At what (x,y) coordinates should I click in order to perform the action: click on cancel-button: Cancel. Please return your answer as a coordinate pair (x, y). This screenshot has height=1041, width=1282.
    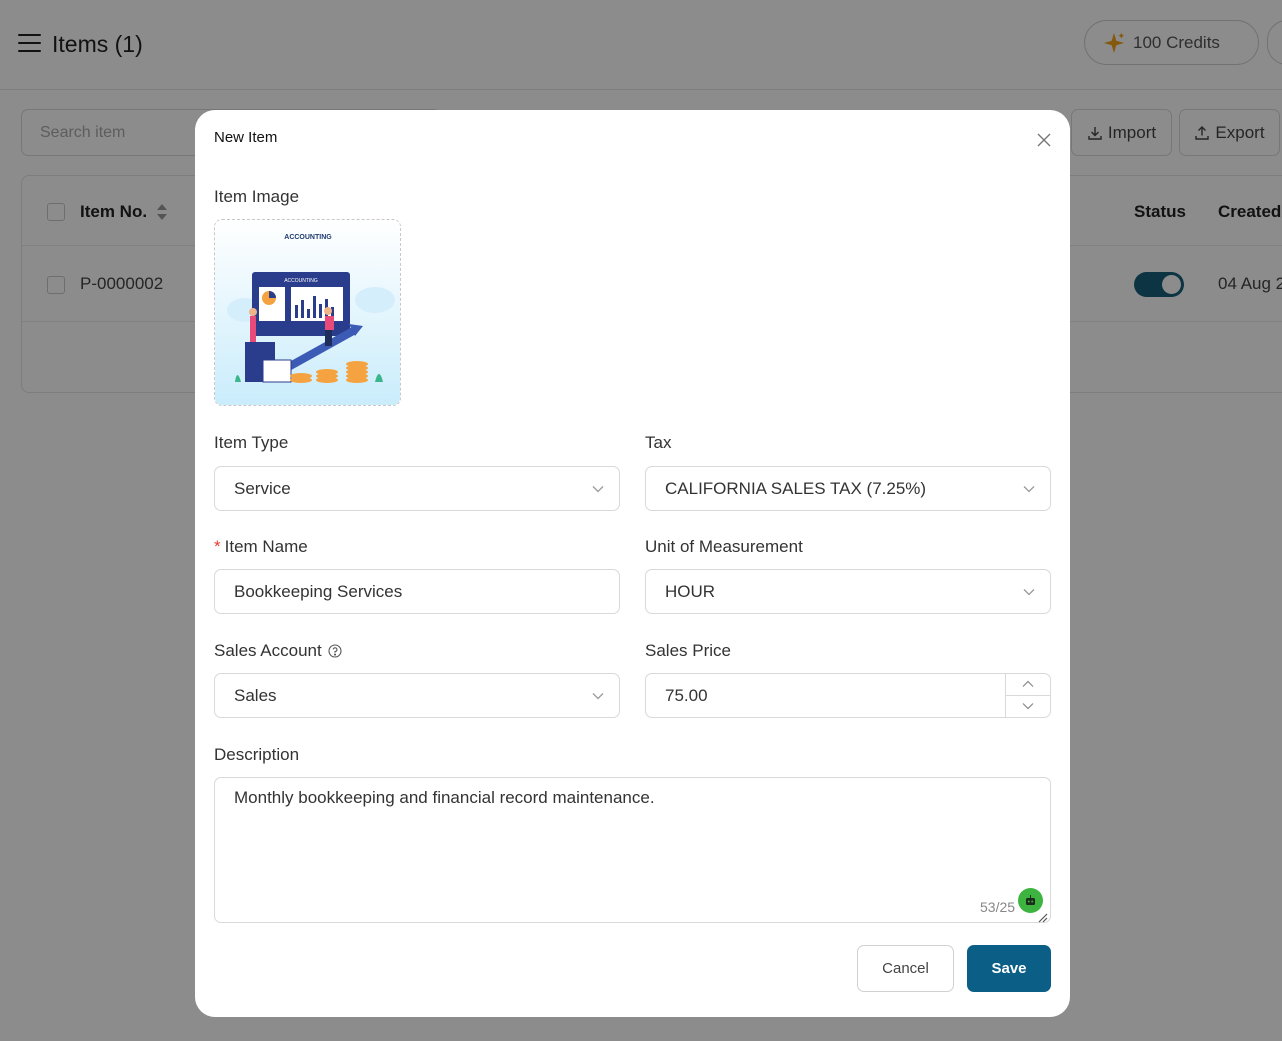
    Looking at the image, I should click on (905, 968).